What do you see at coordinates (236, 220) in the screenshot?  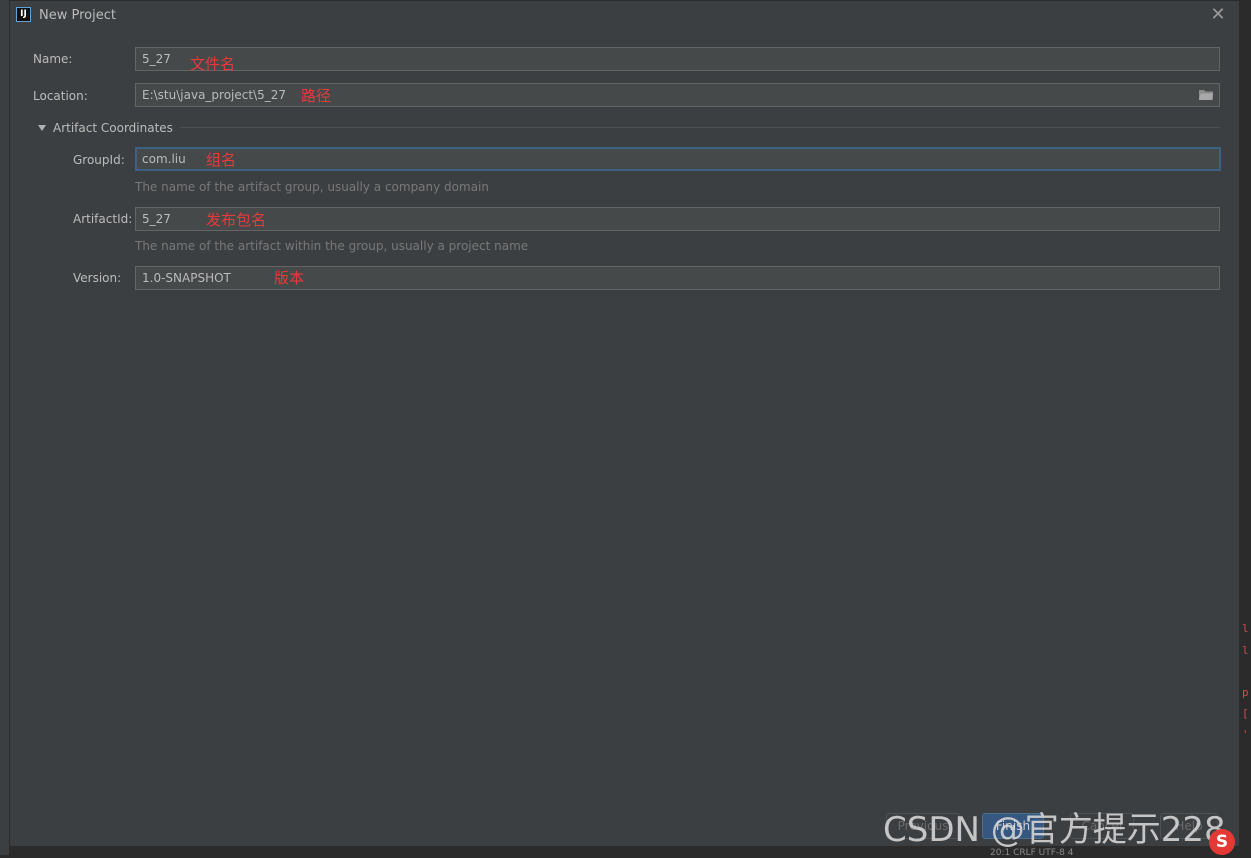 I see `artifactid-annotation: 发布包名` at bounding box center [236, 220].